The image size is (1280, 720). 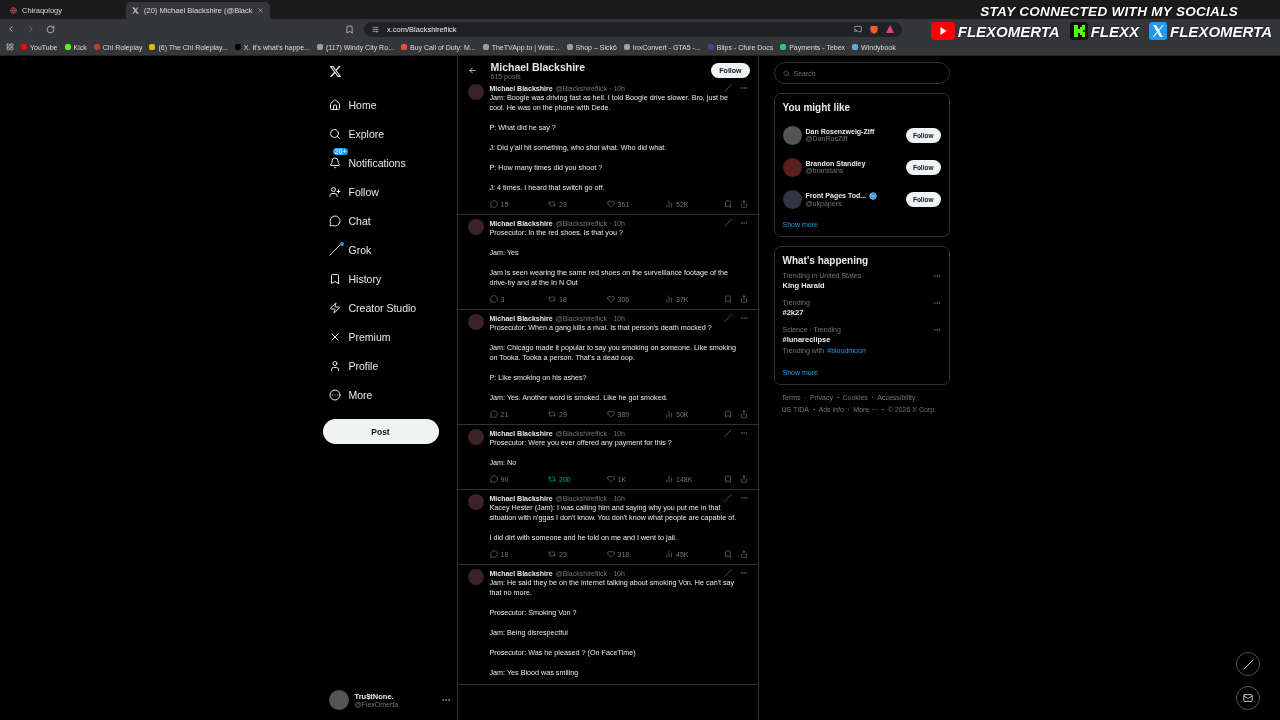 What do you see at coordinates (261, 10) in the screenshot?
I see `close-tab-icon` at bounding box center [261, 10].